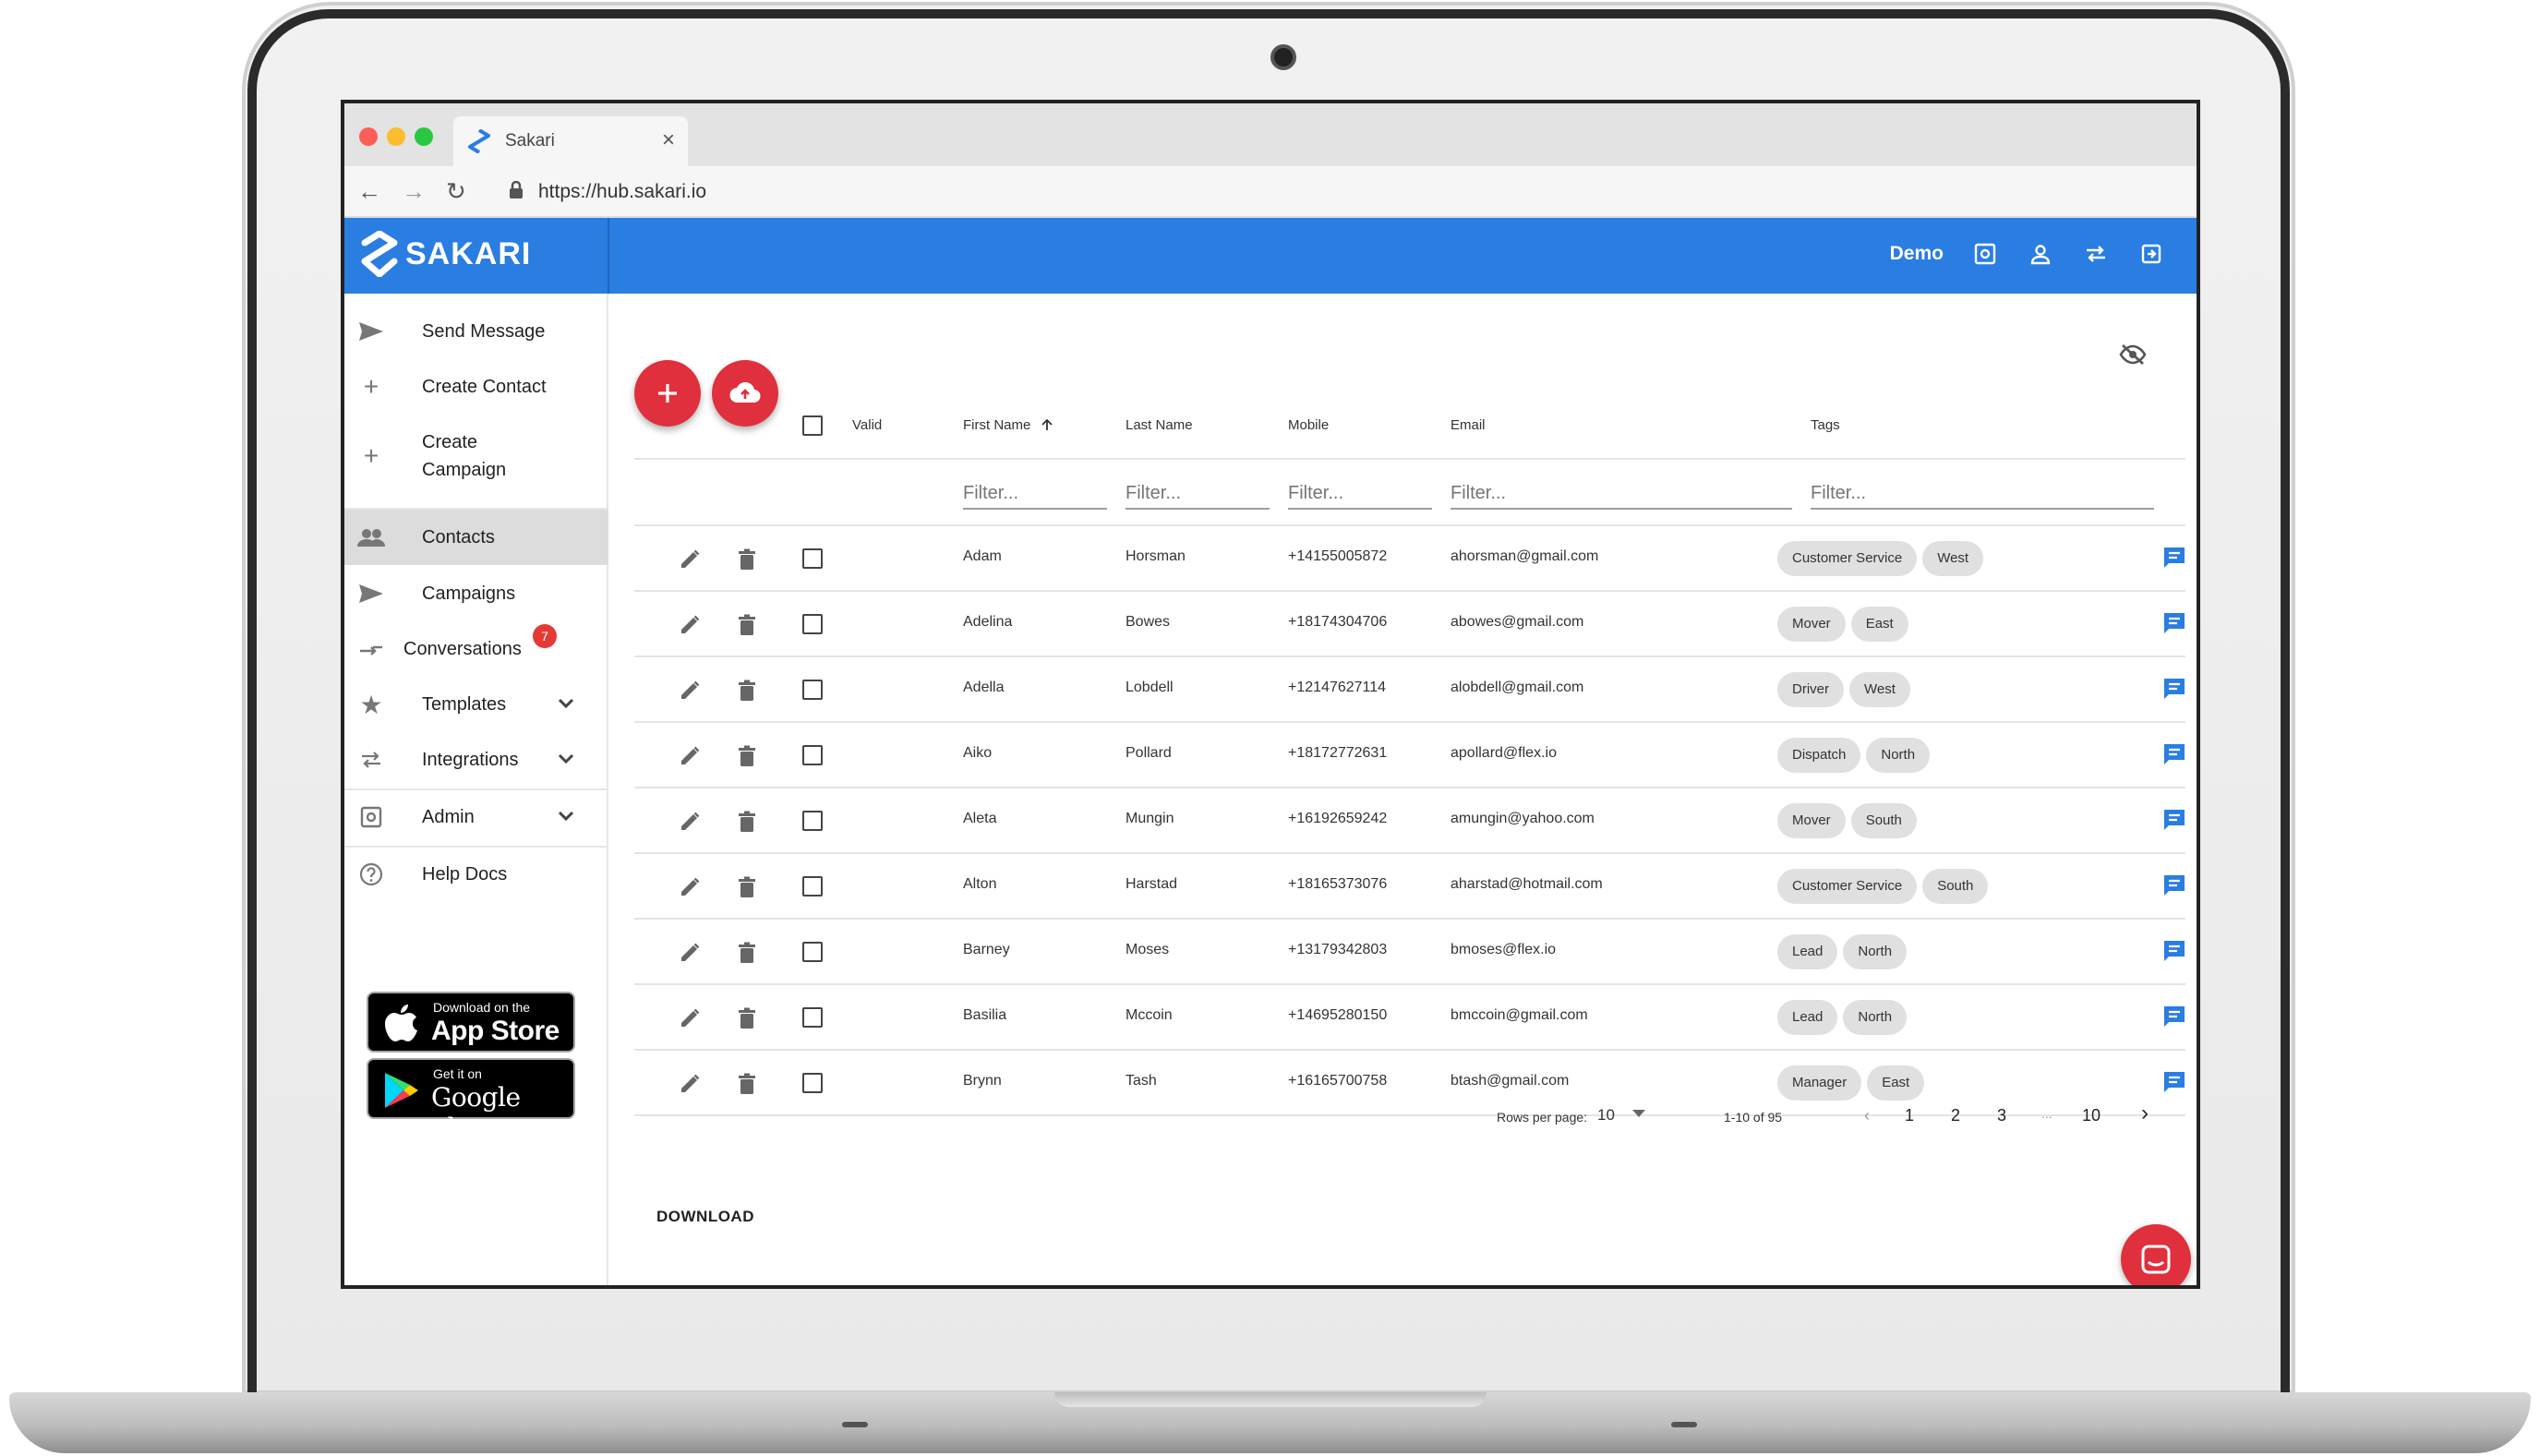 The width and height of the screenshot is (2540, 1456). What do you see at coordinates (476, 386) in the screenshot?
I see `sidebar-item-create-contact: + Create Contact` at bounding box center [476, 386].